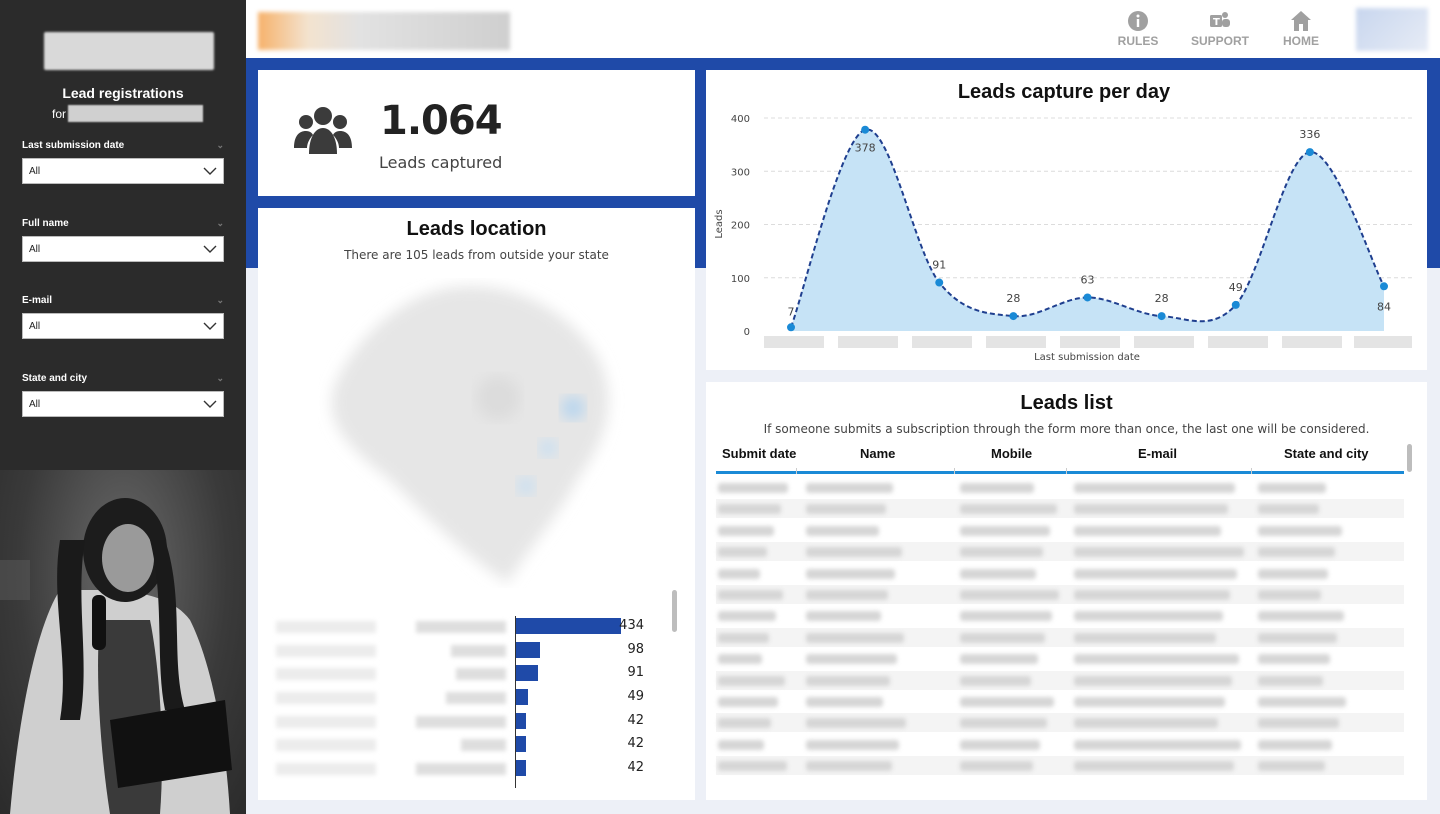 This screenshot has height=814, width=1440. I want to click on data-label: 378, so click(865, 148).